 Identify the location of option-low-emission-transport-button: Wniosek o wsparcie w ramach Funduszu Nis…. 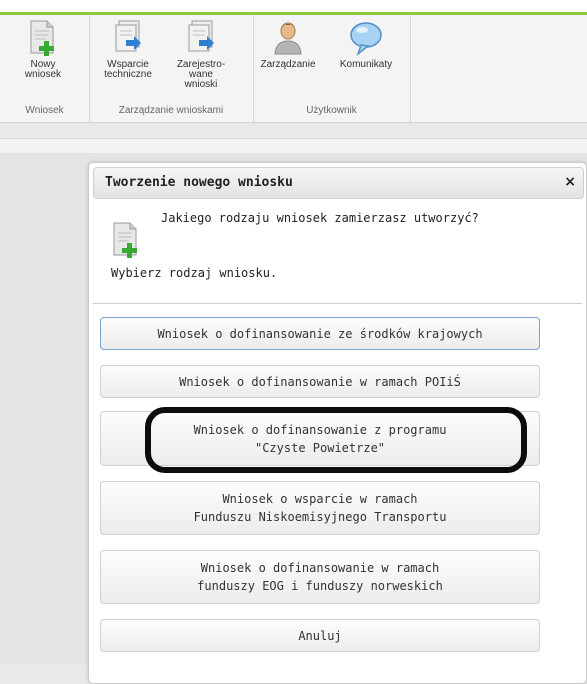
(320, 508).